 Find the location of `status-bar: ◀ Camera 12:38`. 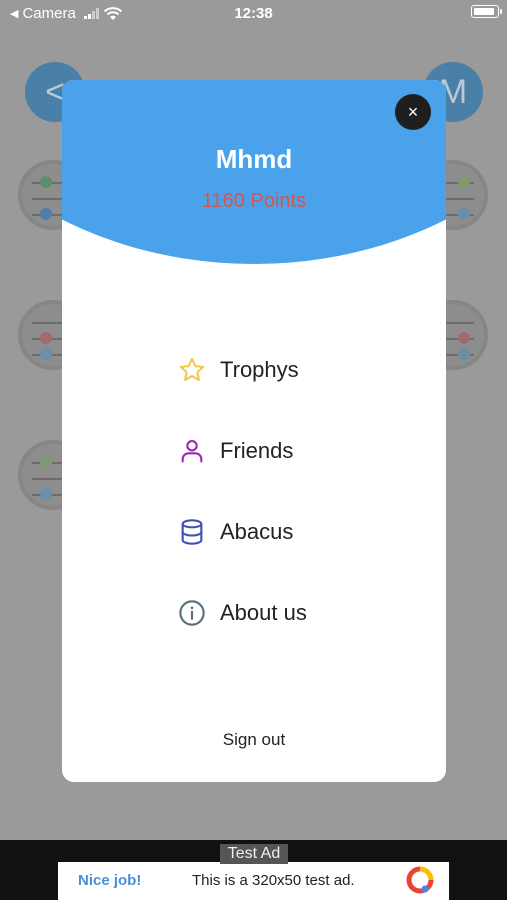

status-bar: ◀ Camera 12:38 is located at coordinates (253, 14).